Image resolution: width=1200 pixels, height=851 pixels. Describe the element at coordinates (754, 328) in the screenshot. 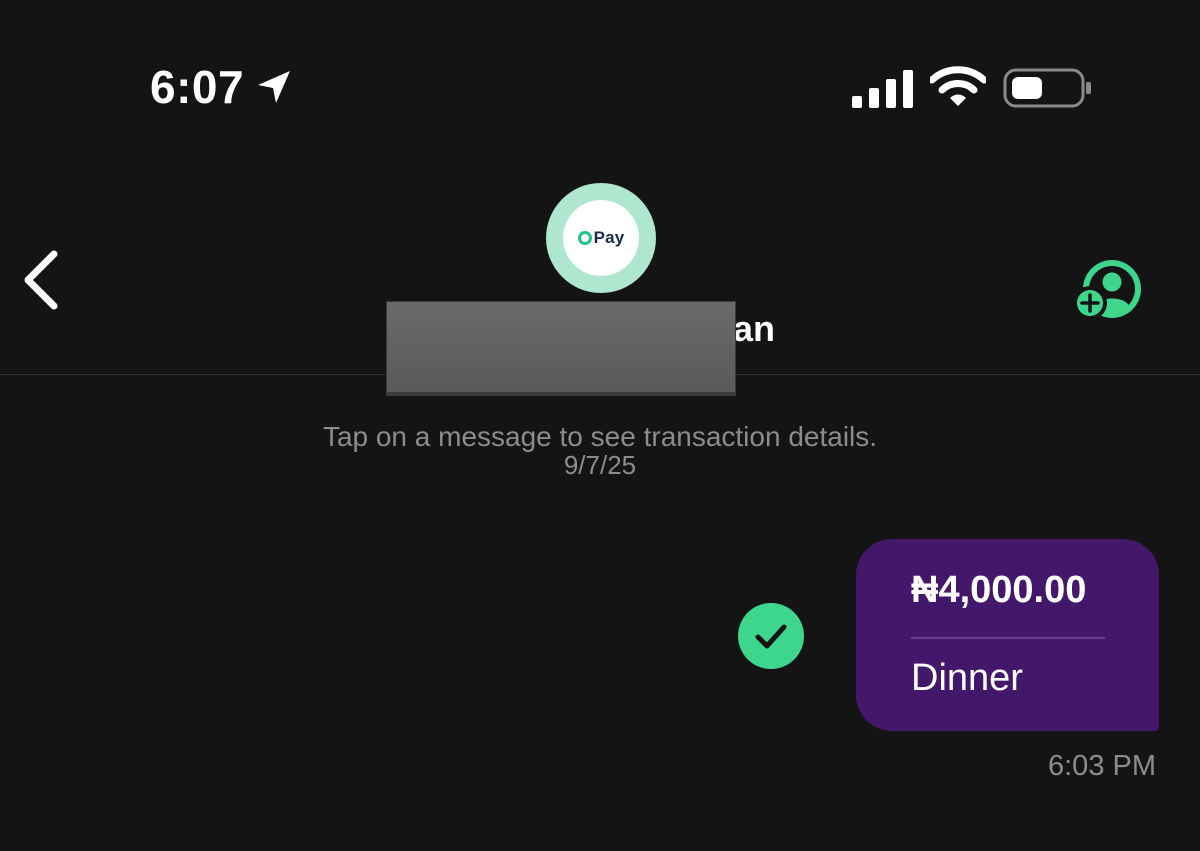

I see `contact-name: an` at that location.